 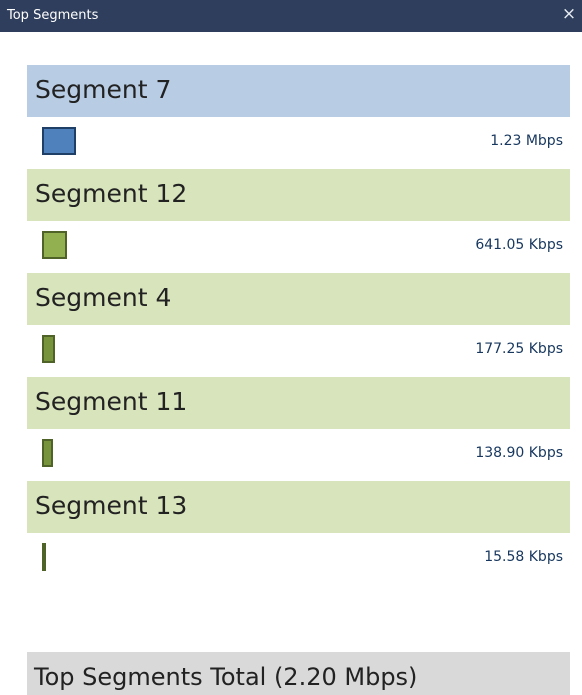 I want to click on segment-header: Segment 12, so click(x=298, y=195).